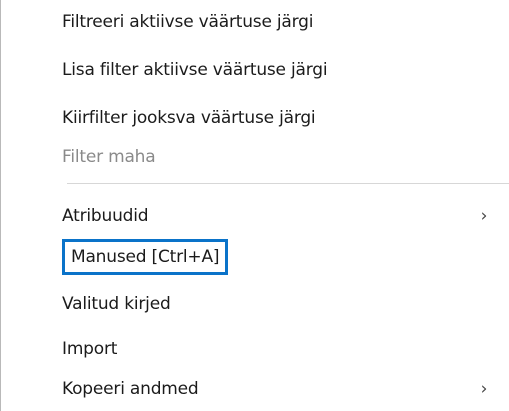  Describe the element at coordinates (89, 349) in the screenshot. I see `menu-item-import: Import` at that location.